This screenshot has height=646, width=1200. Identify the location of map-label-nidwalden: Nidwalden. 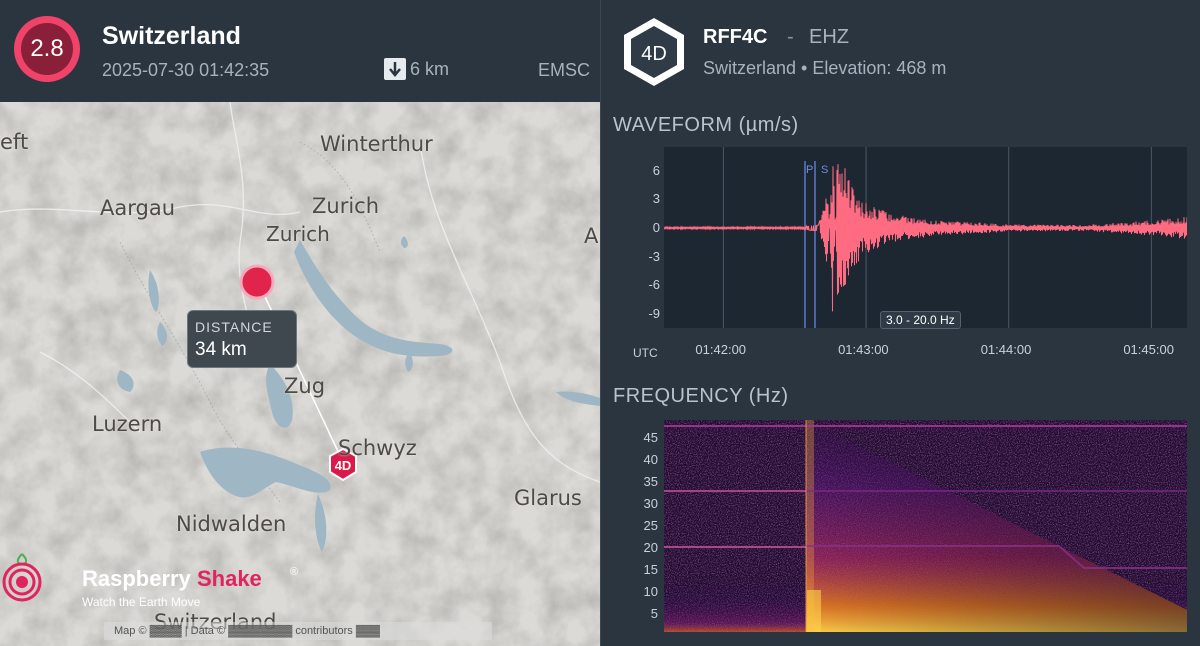
(231, 524).